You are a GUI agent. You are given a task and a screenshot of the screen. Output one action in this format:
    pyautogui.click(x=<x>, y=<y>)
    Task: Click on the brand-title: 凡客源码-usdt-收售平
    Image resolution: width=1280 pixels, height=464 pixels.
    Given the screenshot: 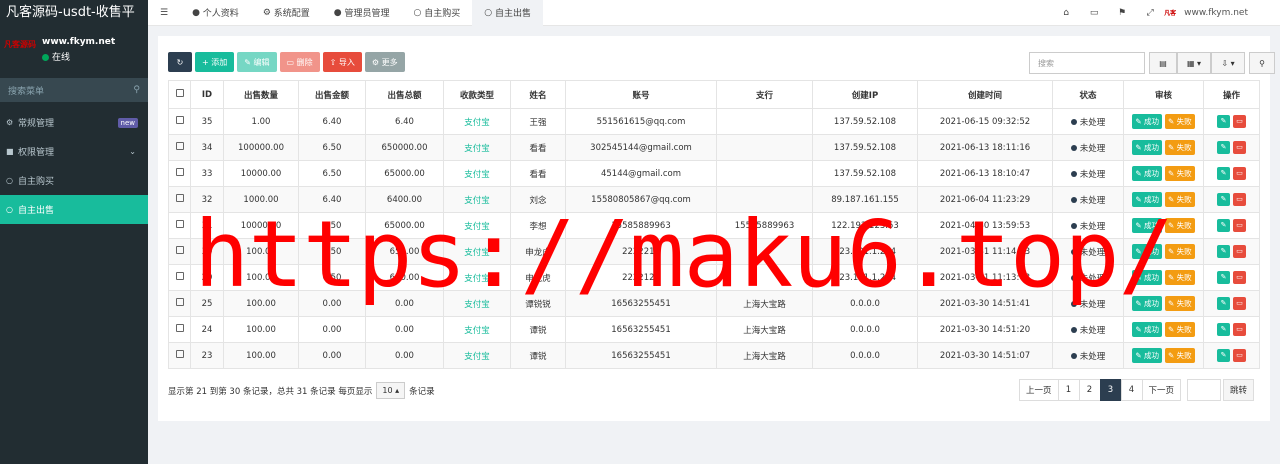 What is the action you would take?
    pyautogui.click(x=74, y=13)
    